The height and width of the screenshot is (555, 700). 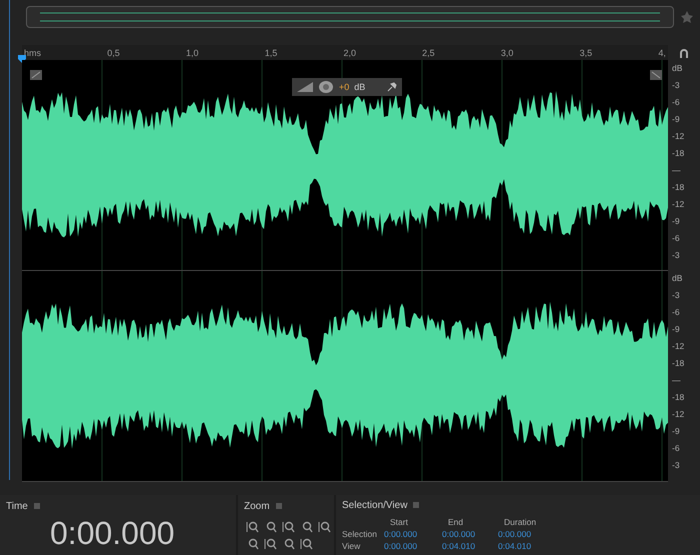 I want to click on ruler-label: 0,5, so click(x=113, y=53).